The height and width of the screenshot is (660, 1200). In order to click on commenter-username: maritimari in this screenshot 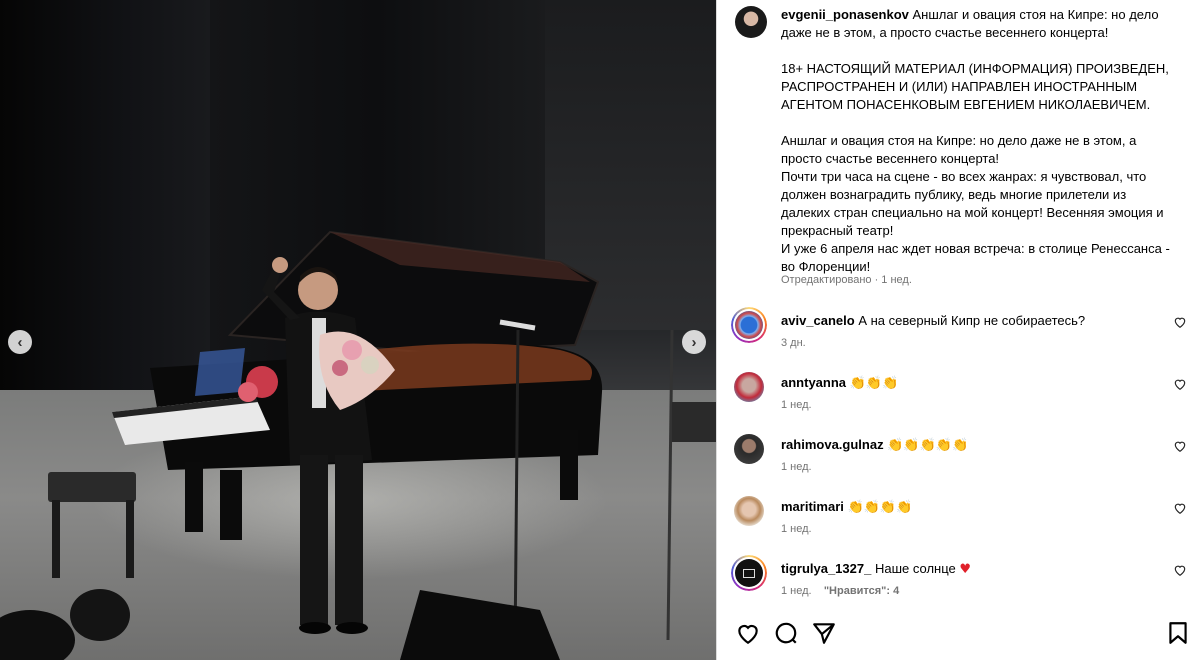, I will do `click(812, 506)`.